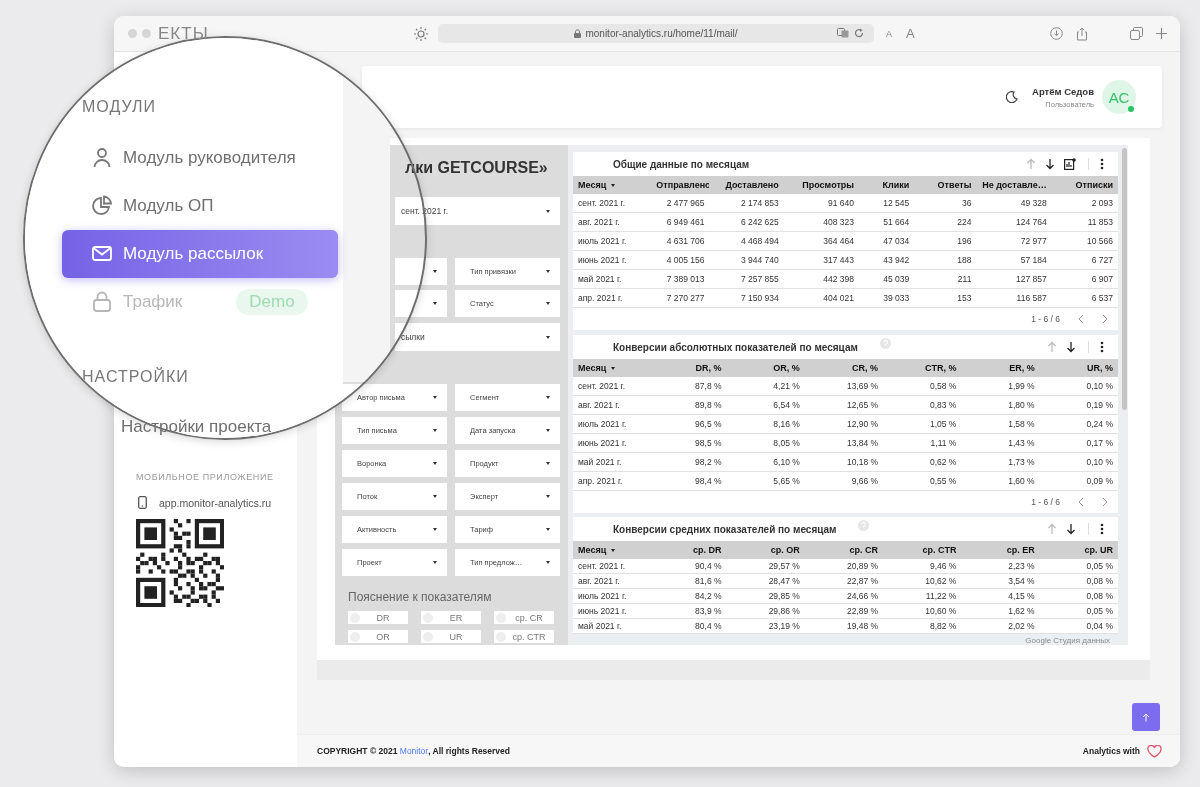 The width and height of the screenshot is (1200, 787). I want to click on column-header: Ответы, so click(945, 185).